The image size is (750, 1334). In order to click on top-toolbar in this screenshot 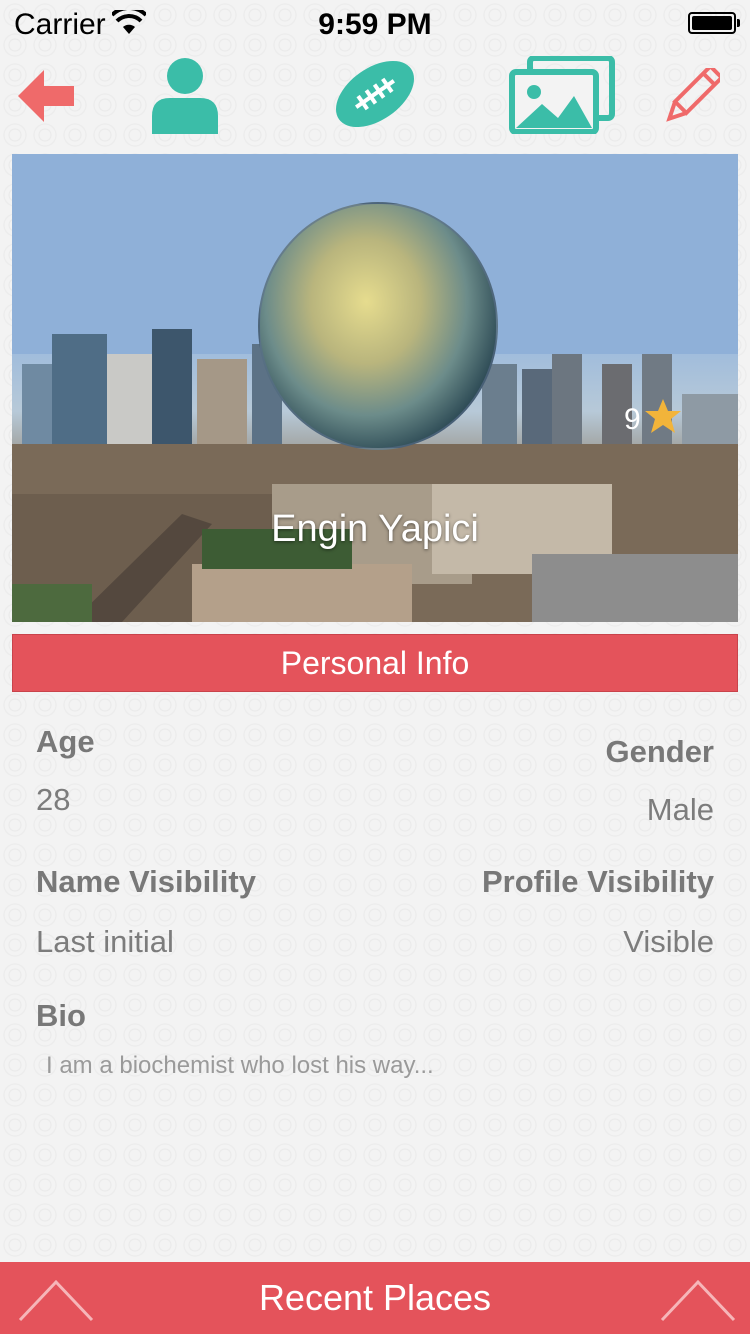, I will do `click(375, 97)`.